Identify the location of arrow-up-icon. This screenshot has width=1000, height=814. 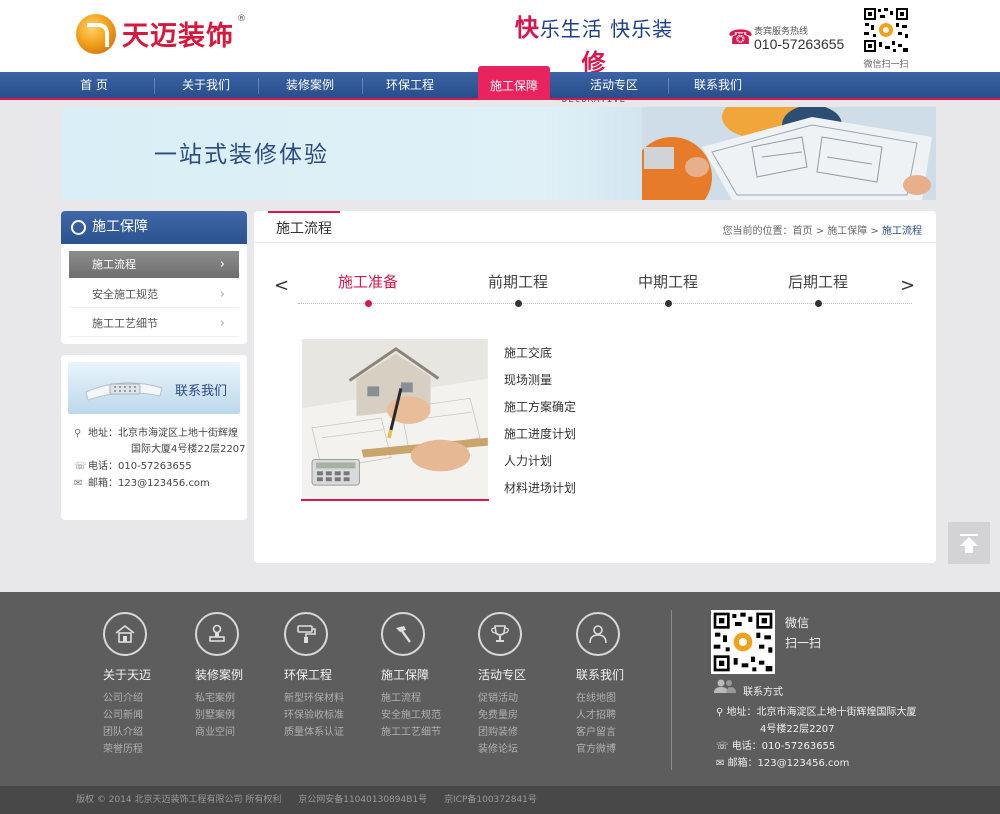
(969, 543).